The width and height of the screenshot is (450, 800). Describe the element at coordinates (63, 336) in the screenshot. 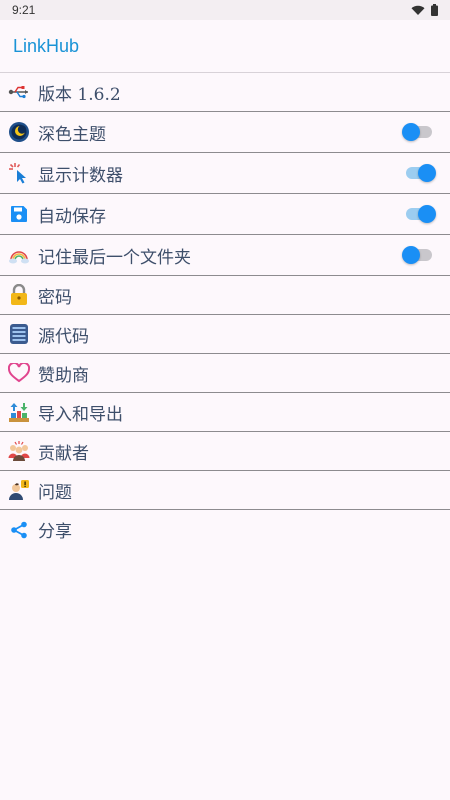

I see `settings-item-label: 源代码` at that location.